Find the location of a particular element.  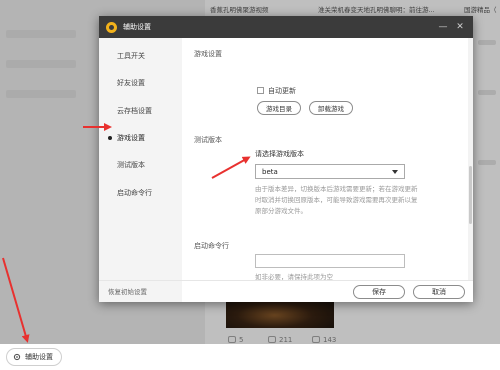

footer-divider is located at coordinates (286, 280).